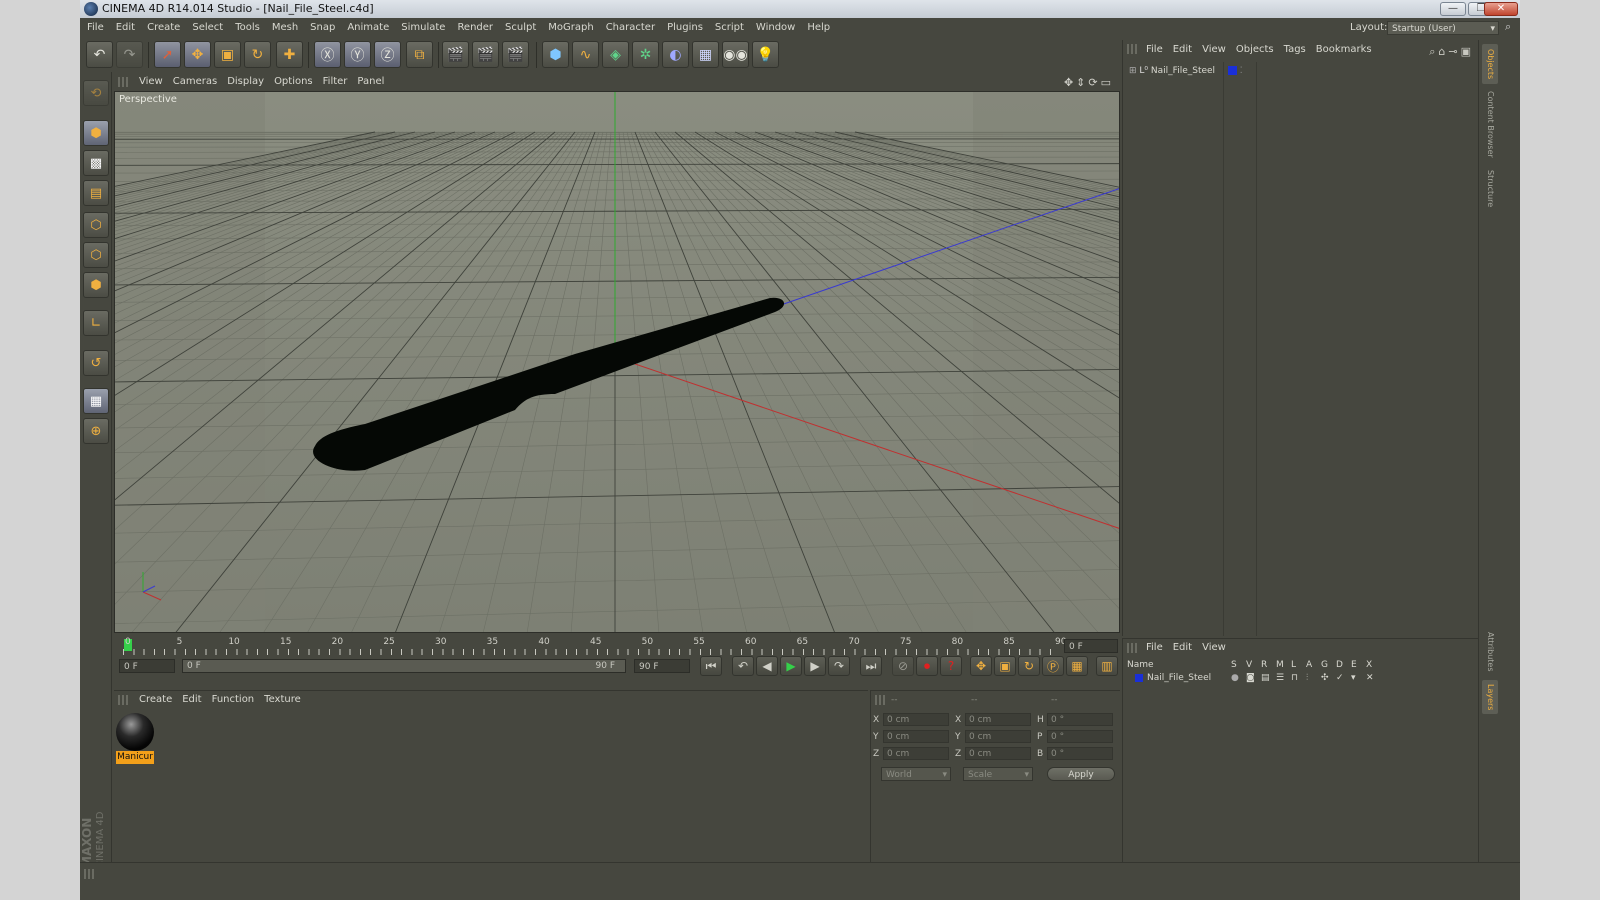 The width and height of the screenshot is (1600, 900). I want to click on live-selection-button: ➚, so click(167, 54).